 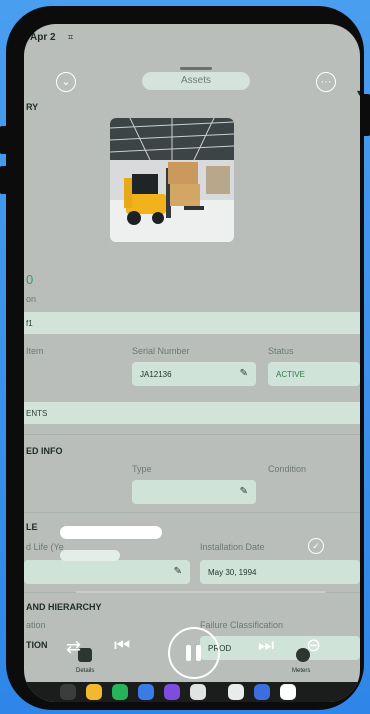 I want to click on drive-app-icon, so click(x=288, y=692).